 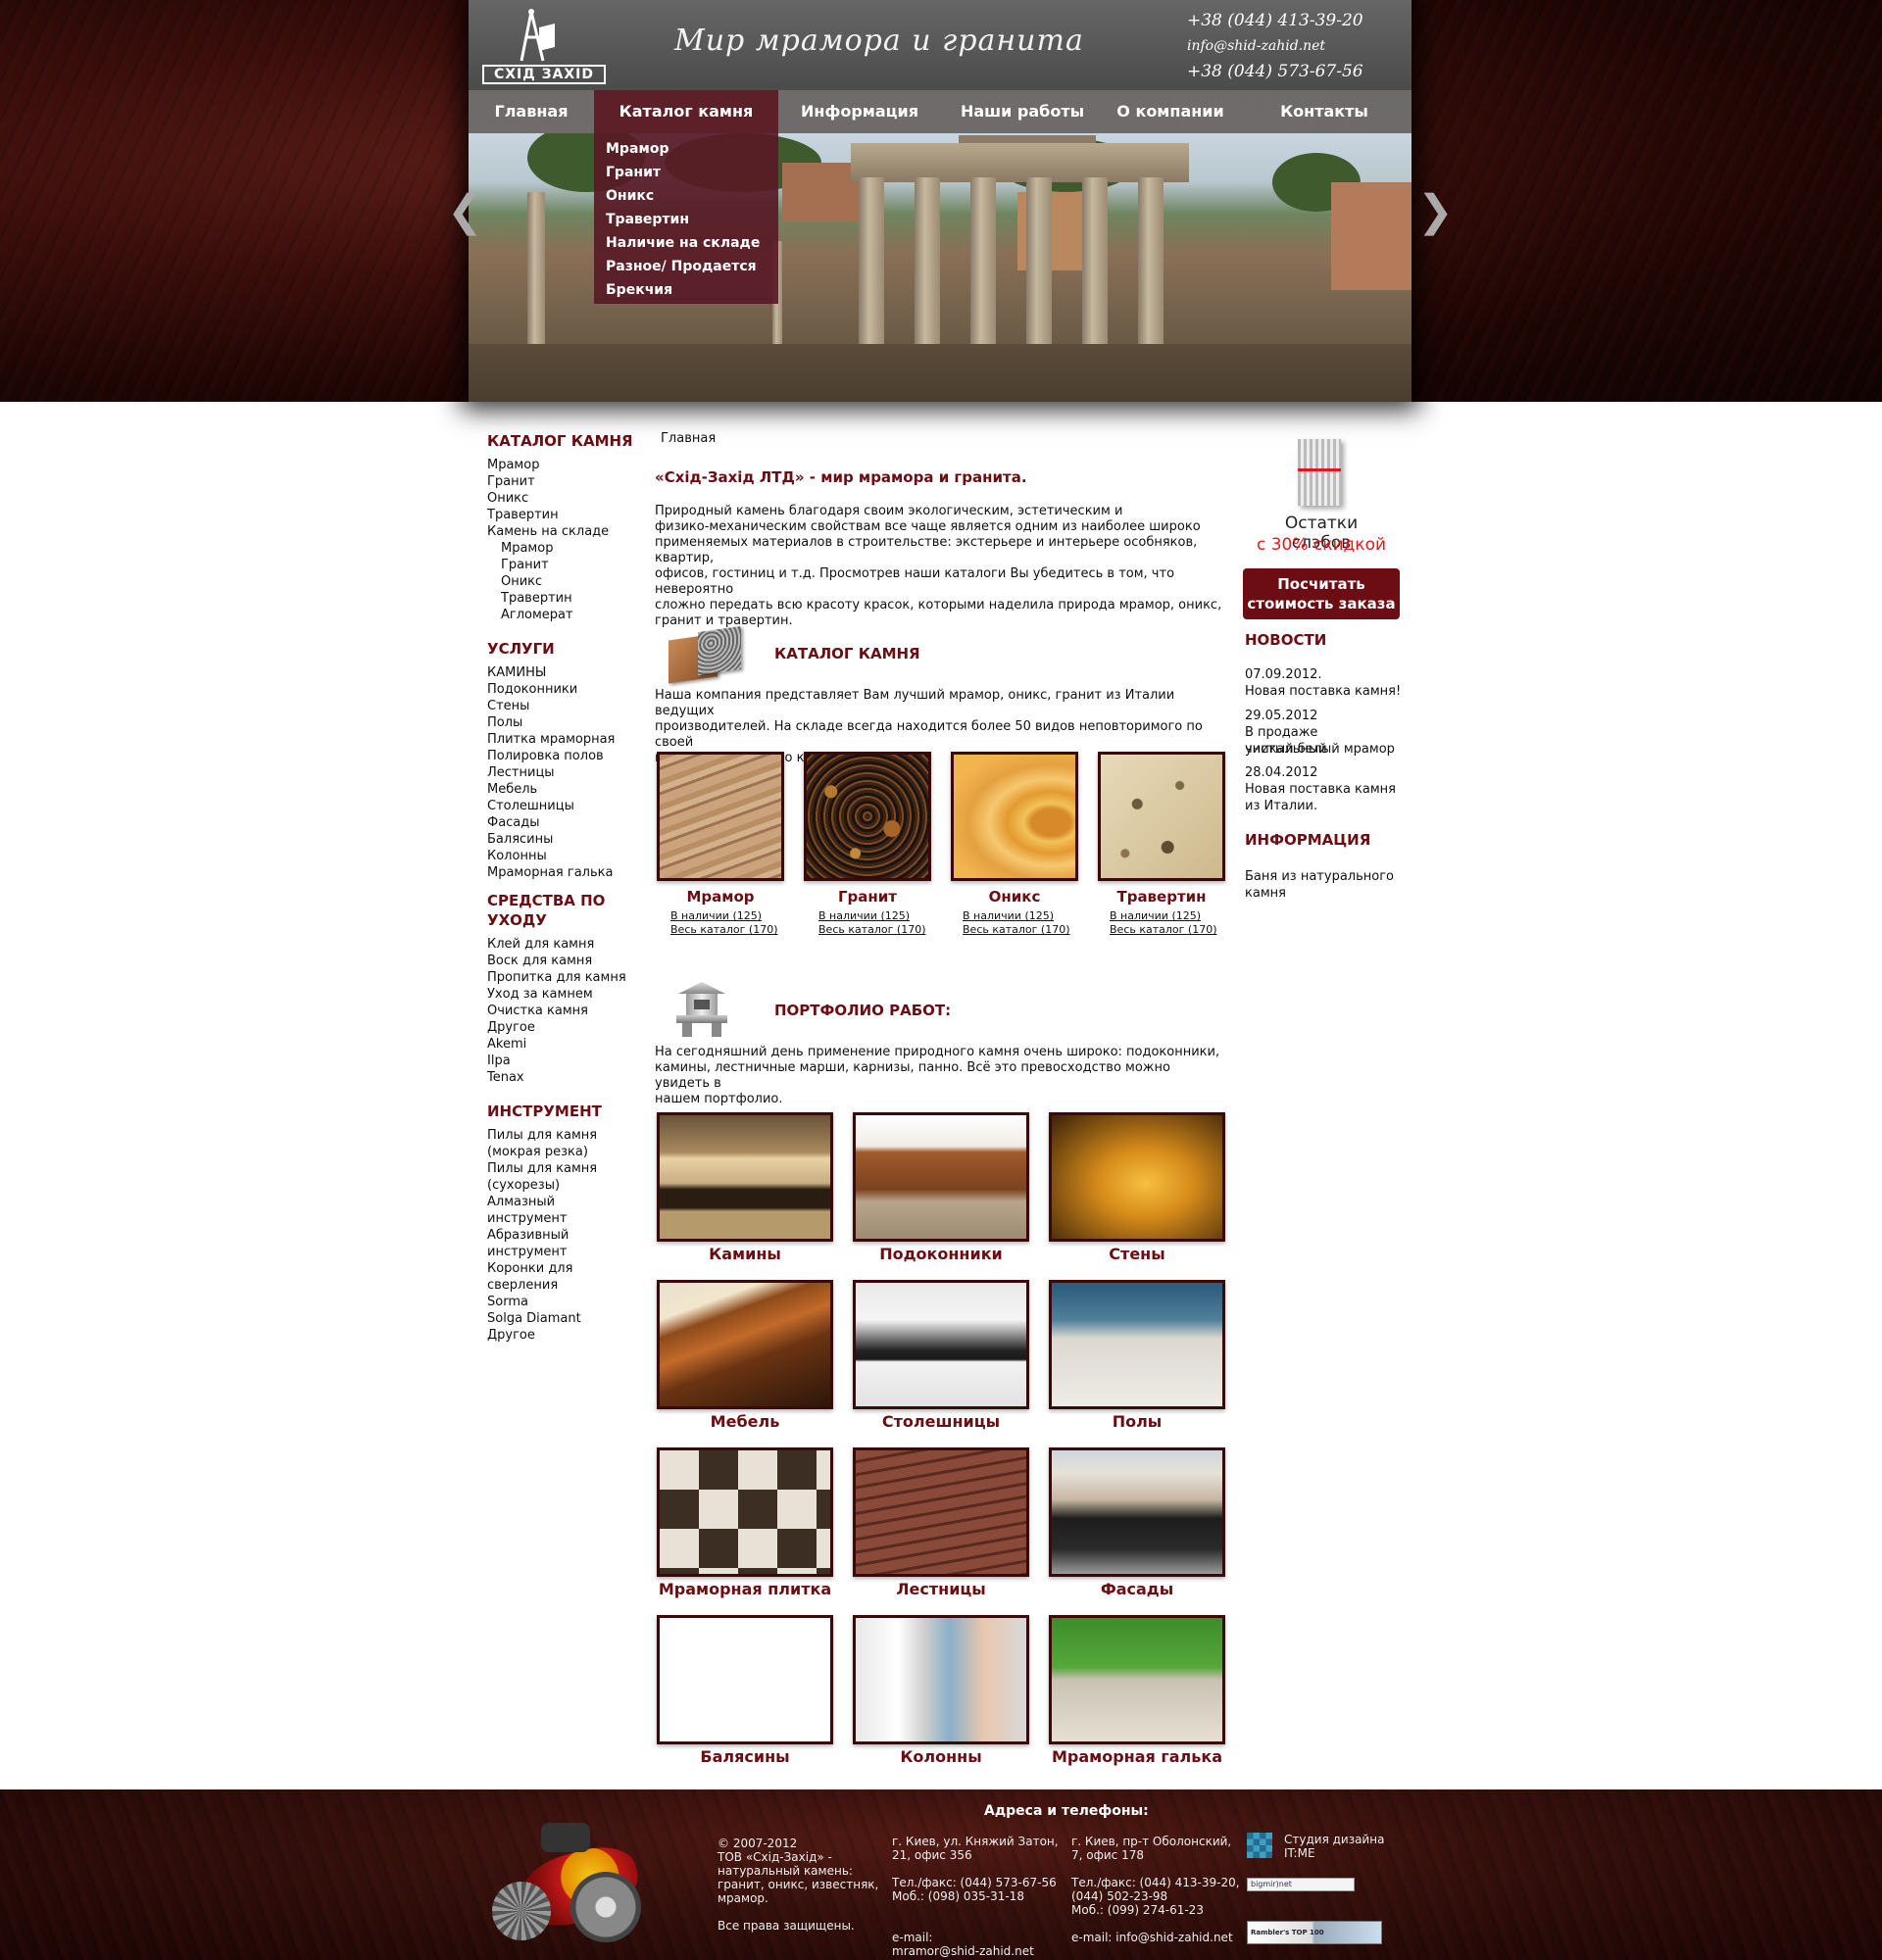 What do you see at coordinates (560, 772) in the screenshot?
I see `sidebar-item: Лестницы` at bounding box center [560, 772].